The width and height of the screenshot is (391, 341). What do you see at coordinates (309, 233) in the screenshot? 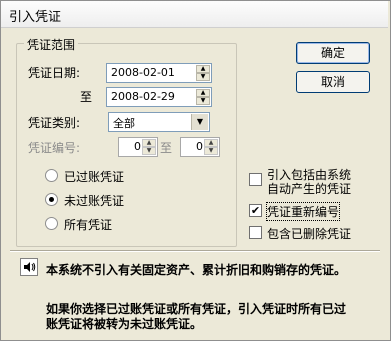
I see `include-deleted-label: 包含已删除凭证` at bounding box center [309, 233].